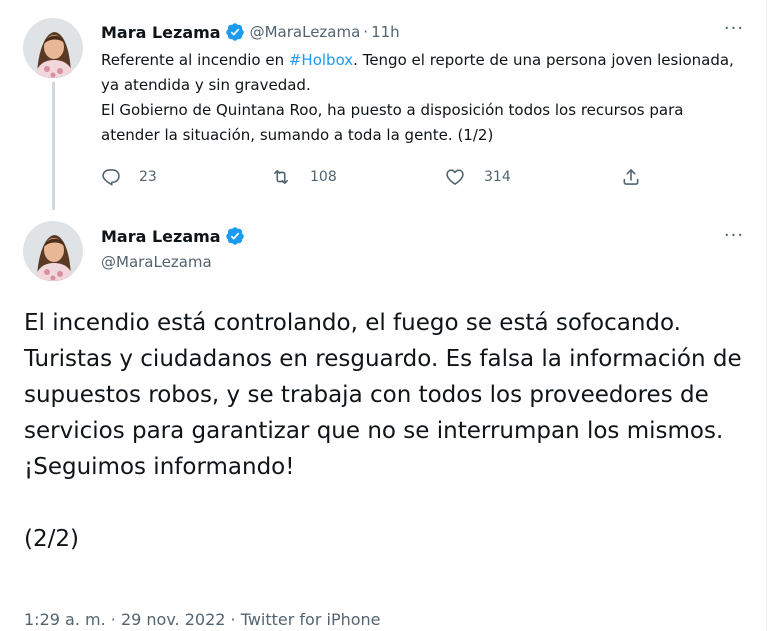 This screenshot has height=631, width=768. What do you see at coordinates (51, 539) in the screenshot?
I see `tweet-2-paragraph-3: (2/2)` at bounding box center [51, 539].